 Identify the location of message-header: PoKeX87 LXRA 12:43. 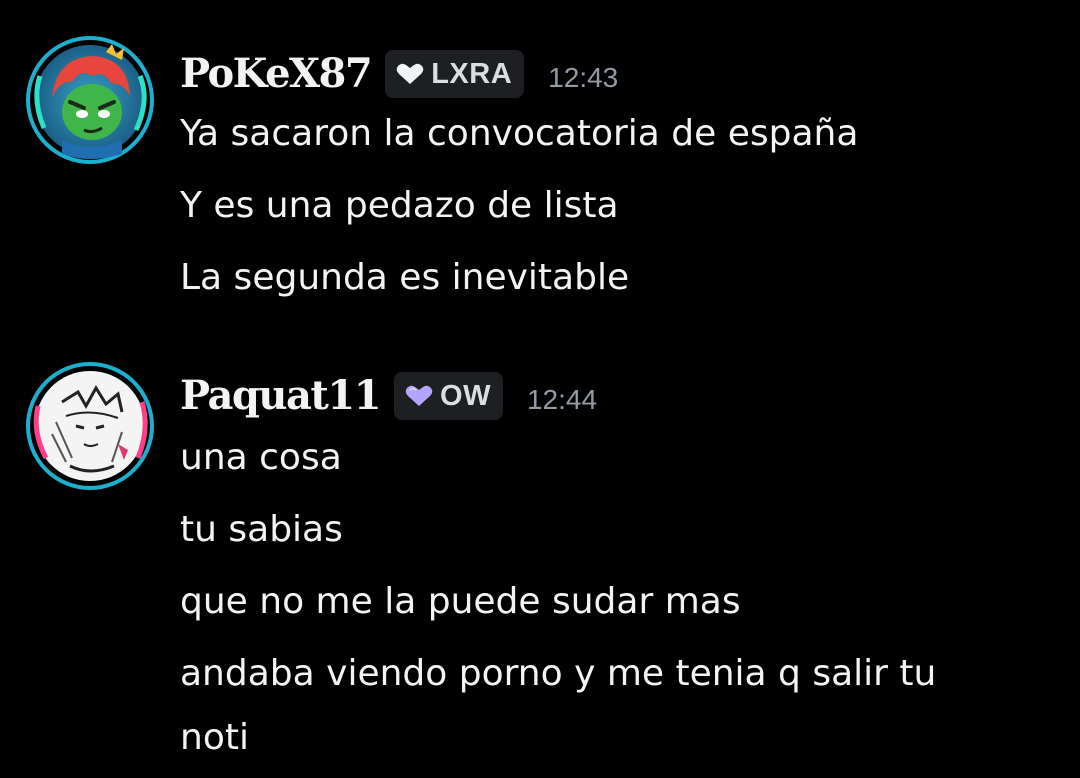
(399, 74).